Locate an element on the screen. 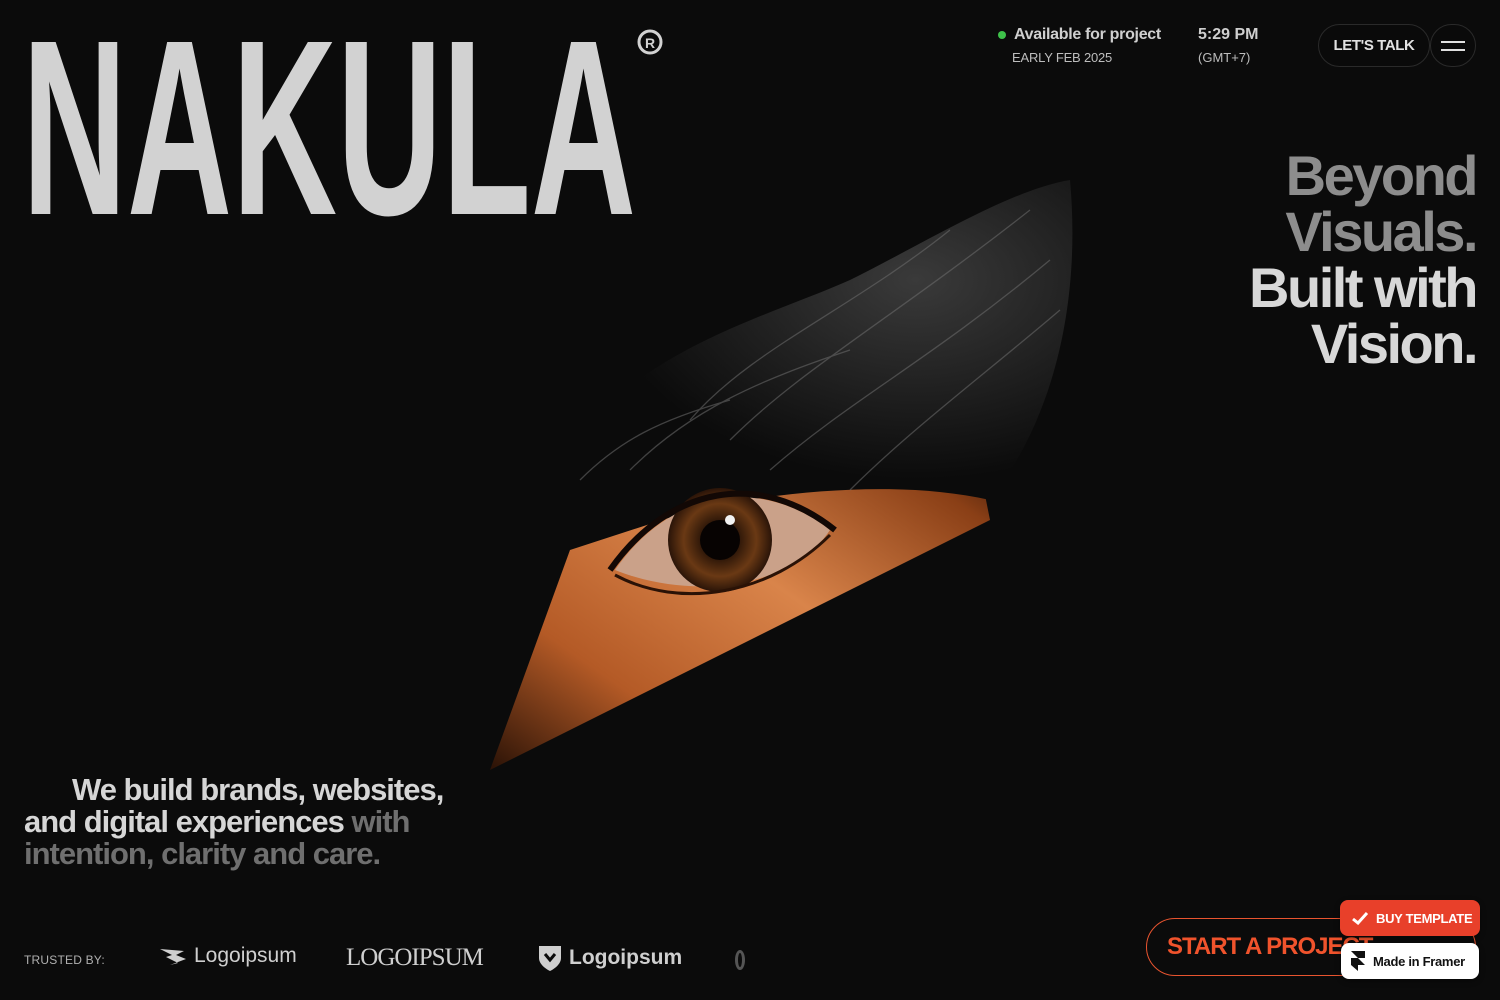 The height and width of the screenshot is (1000, 1500). tagline-line-1: Beyond is located at coordinates (1382, 175).